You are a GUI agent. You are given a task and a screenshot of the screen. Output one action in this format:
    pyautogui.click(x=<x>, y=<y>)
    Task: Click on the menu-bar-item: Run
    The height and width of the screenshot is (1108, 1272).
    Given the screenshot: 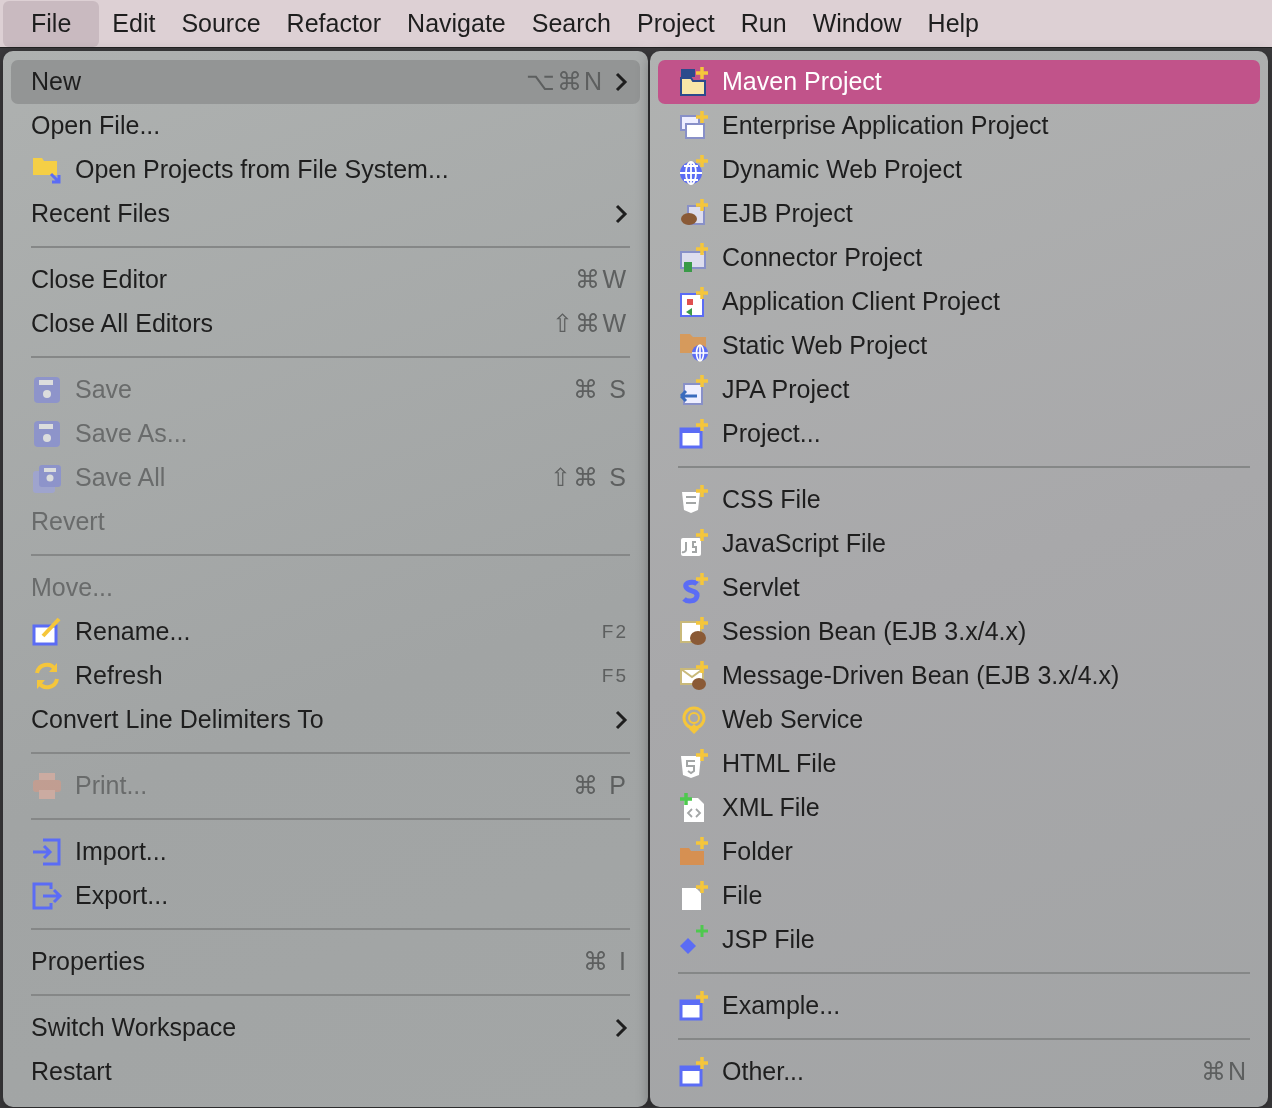 What is the action you would take?
    pyautogui.click(x=763, y=24)
    